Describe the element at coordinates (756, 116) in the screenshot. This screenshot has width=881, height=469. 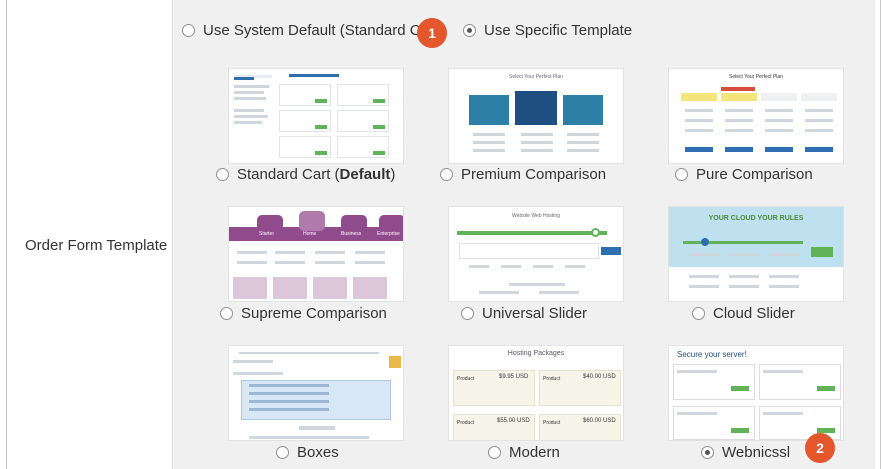
I see `thumb-pure-comparison: Select Your Perfect Plan` at that location.